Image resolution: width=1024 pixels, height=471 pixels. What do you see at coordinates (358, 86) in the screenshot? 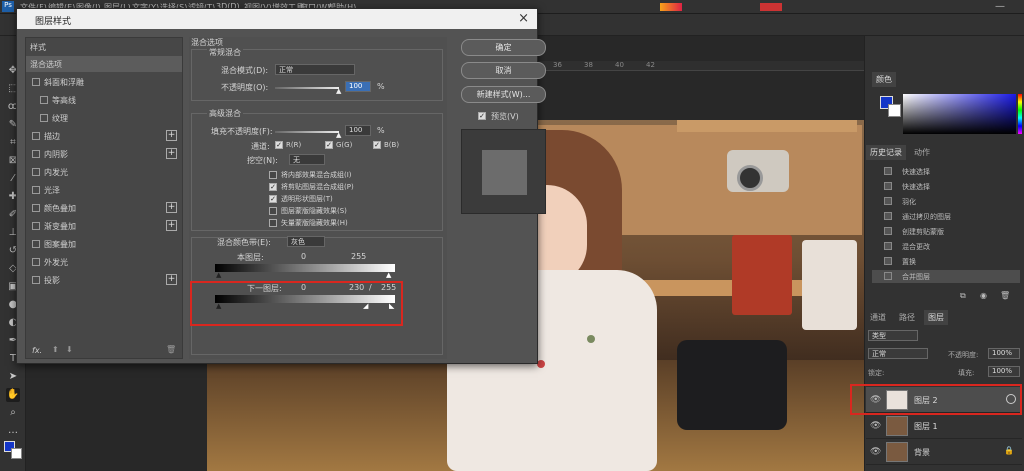
I see `opacity-field: 100` at bounding box center [358, 86].